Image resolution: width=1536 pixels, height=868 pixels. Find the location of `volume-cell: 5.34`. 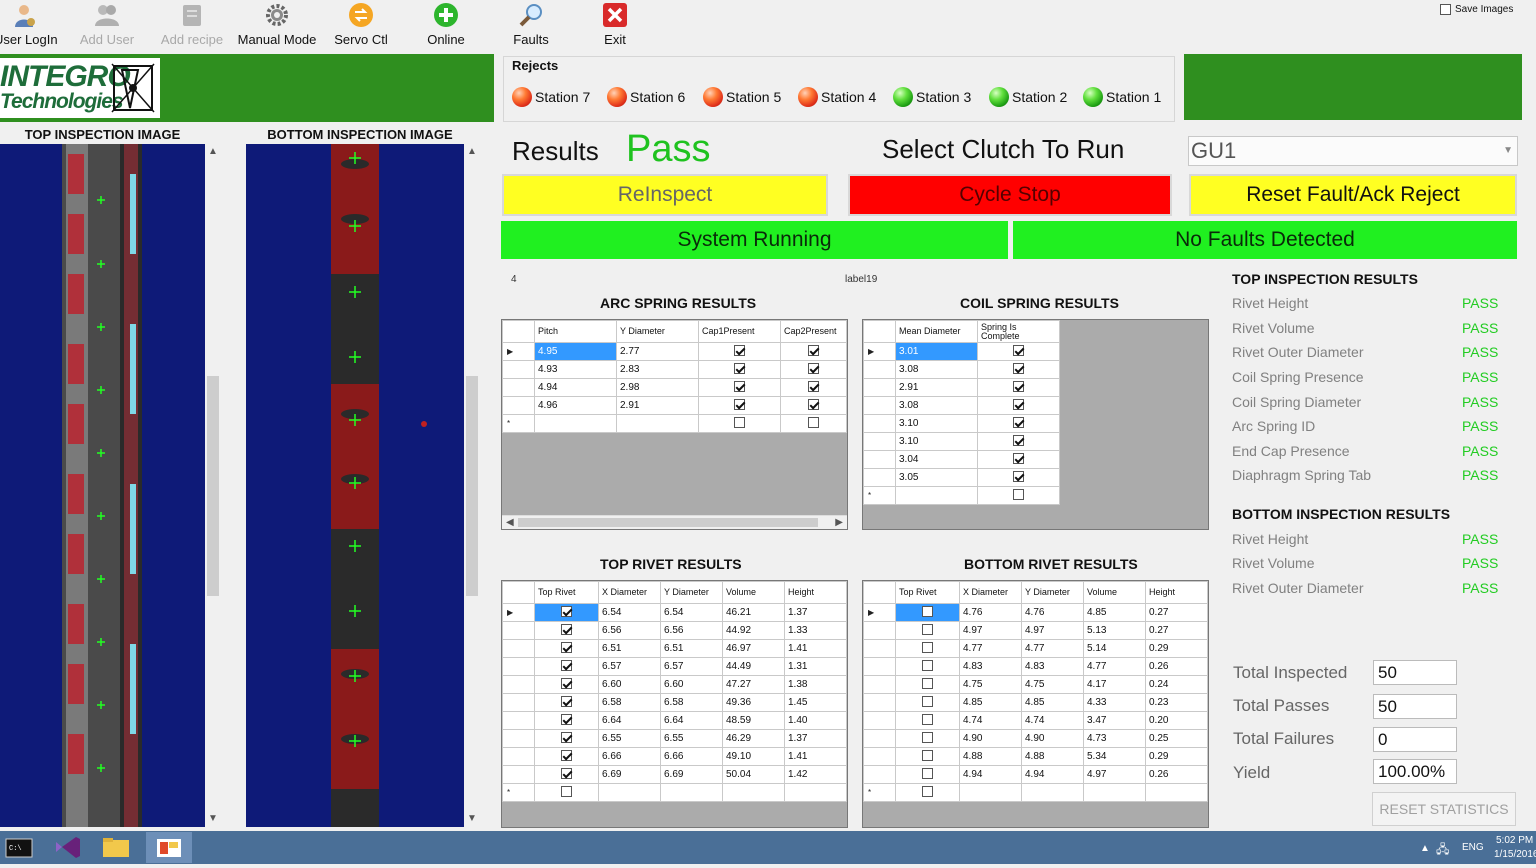

volume-cell: 5.34 is located at coordinates (1114, 756).